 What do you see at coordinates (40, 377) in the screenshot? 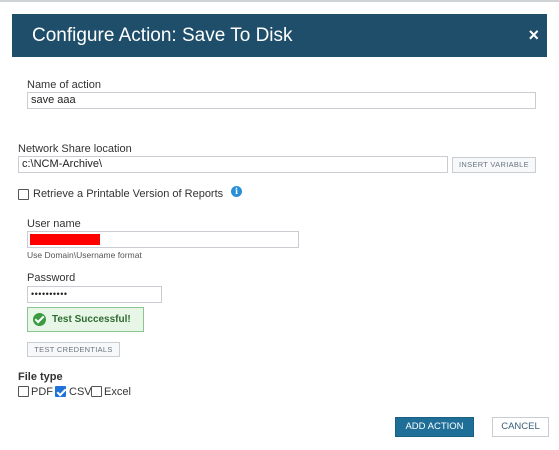
I see `file-type-label: File type` at bounding box center [40, 377].